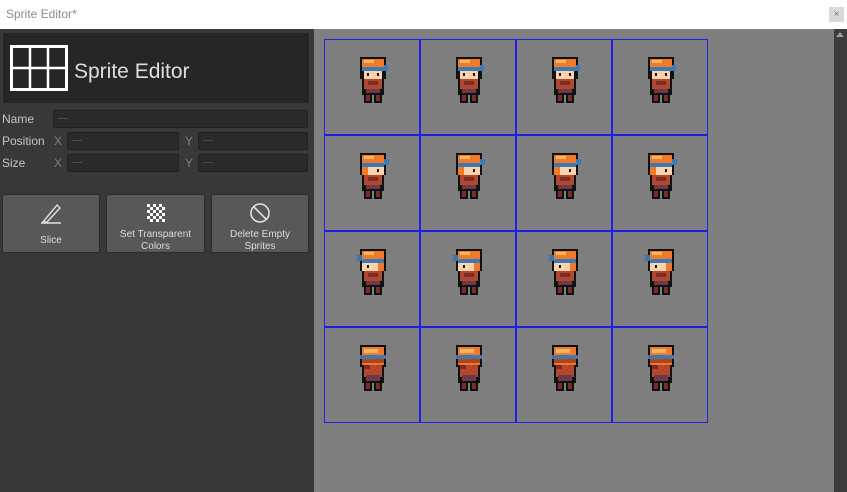  I want to click on slice-button: Slice, so click(51, 223).